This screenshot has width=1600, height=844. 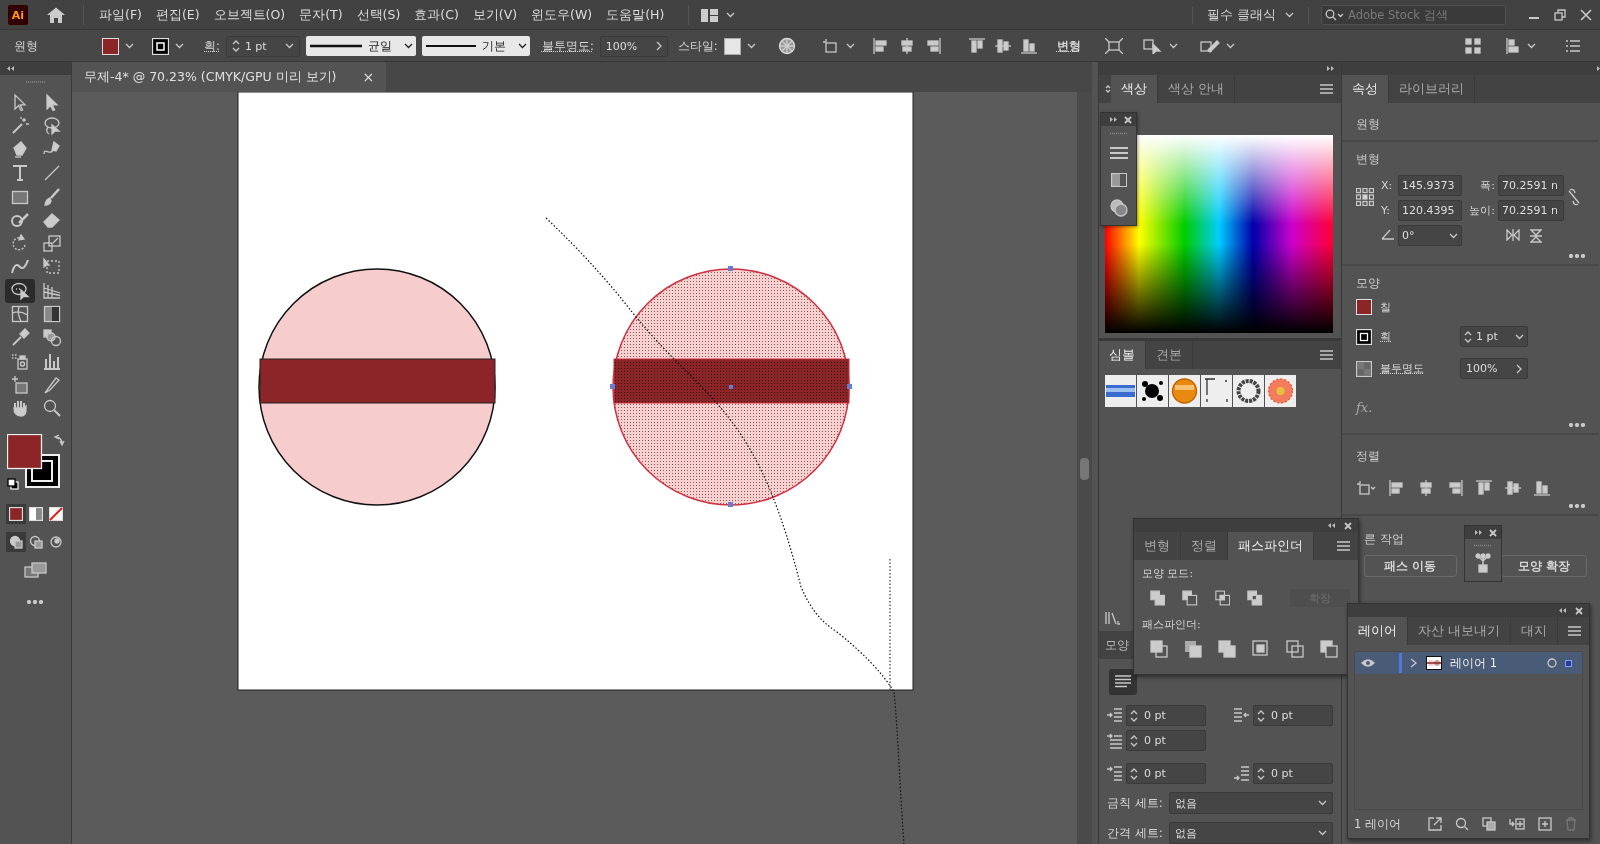 I want to click on minus-front-icon, so click(x=1190, y=598).